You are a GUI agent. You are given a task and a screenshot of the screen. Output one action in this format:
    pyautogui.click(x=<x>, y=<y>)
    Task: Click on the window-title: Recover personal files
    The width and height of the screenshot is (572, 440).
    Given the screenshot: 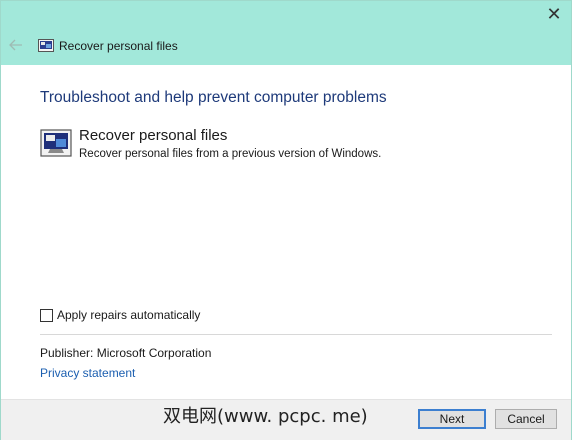 What is the action you would take?
    pyautogui.click(x=118, y=46)
    